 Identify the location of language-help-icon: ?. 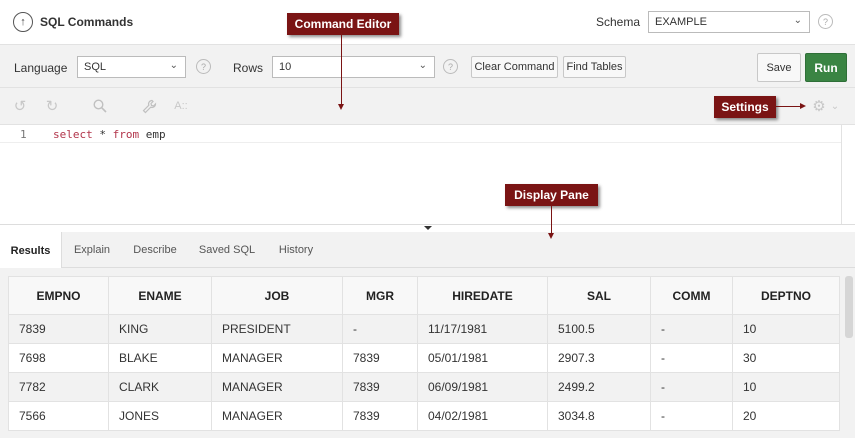
(203, 66).